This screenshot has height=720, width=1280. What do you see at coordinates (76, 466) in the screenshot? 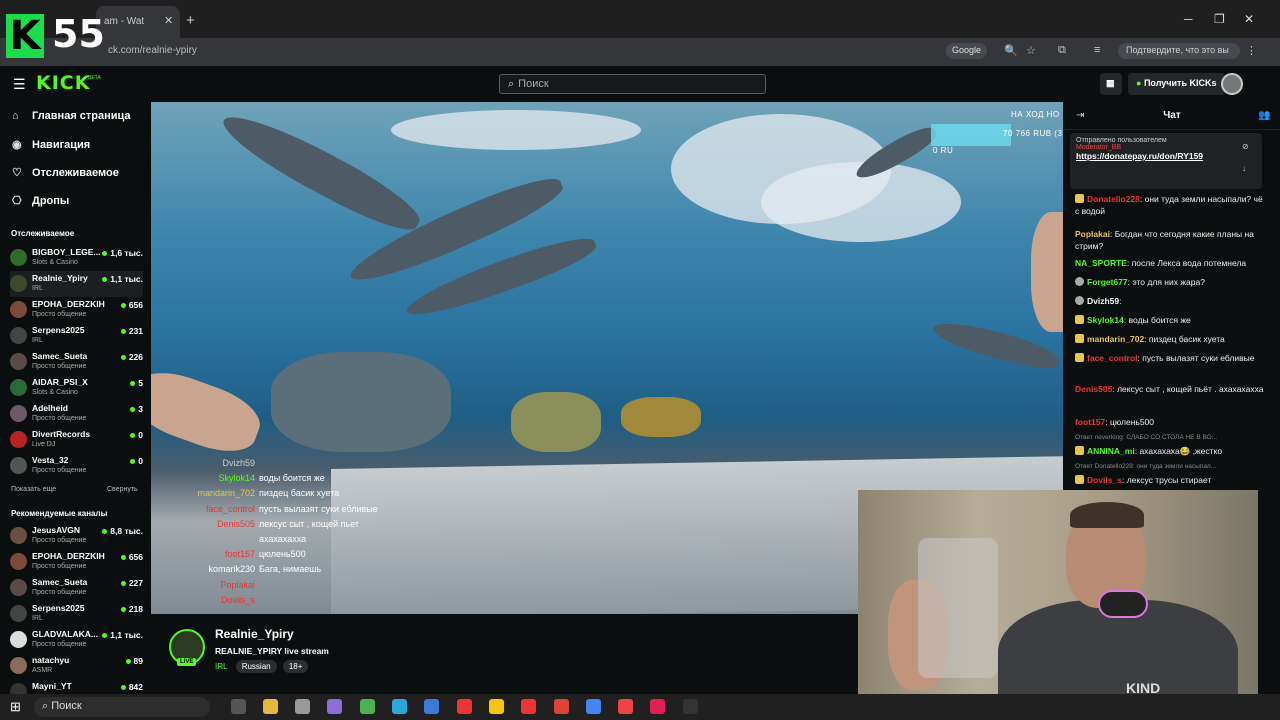
I see `sidebar-channel-8: Vesta_32 Просто общение 0` at bounding box center [76, 466].